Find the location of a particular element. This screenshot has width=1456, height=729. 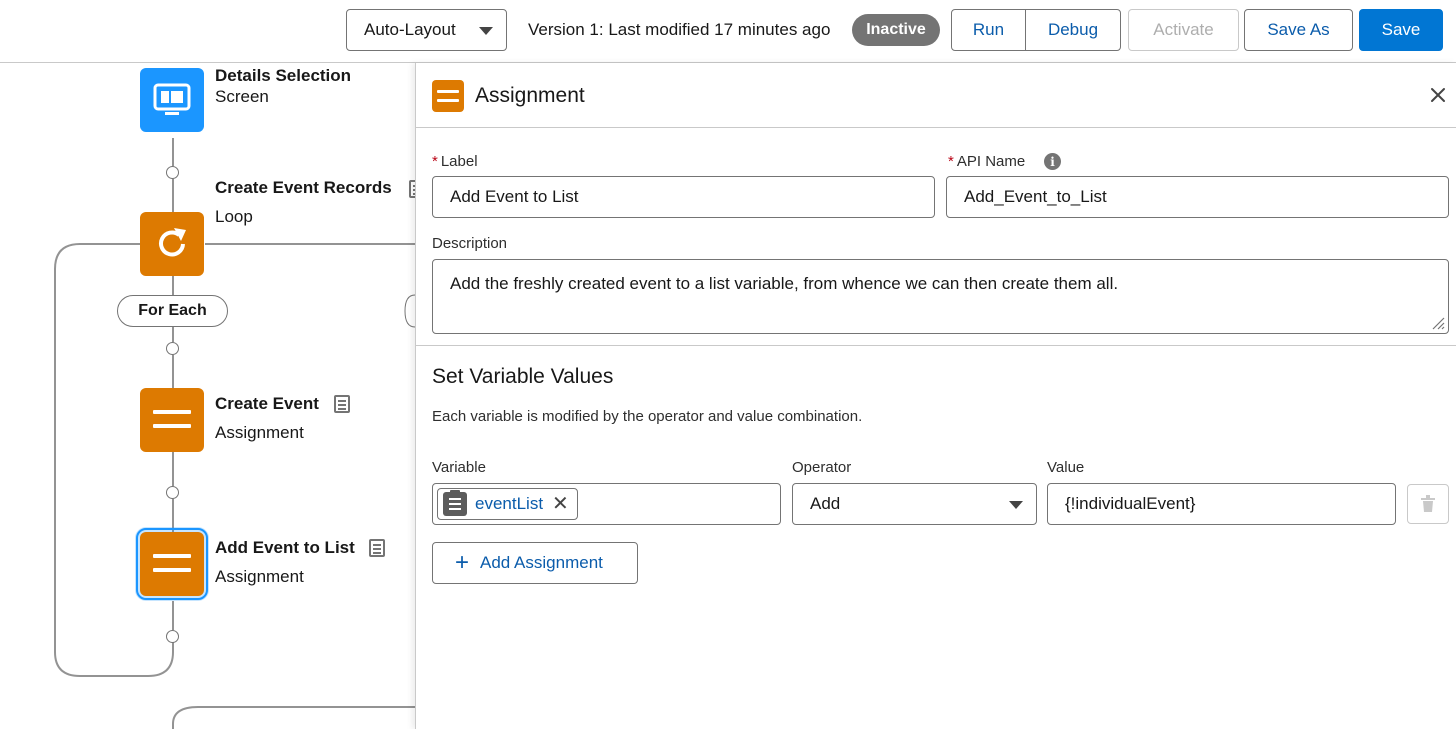

section-title: Set Variable Values is located at coordinates (523, 376).